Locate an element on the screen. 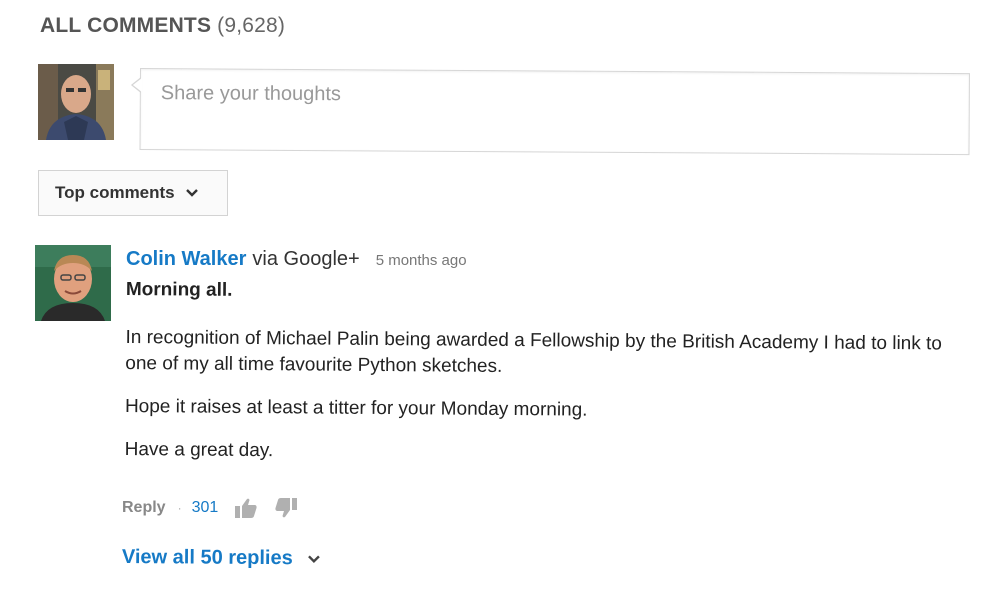  comments-count: (9,628) is located at coordinates (251, 25).